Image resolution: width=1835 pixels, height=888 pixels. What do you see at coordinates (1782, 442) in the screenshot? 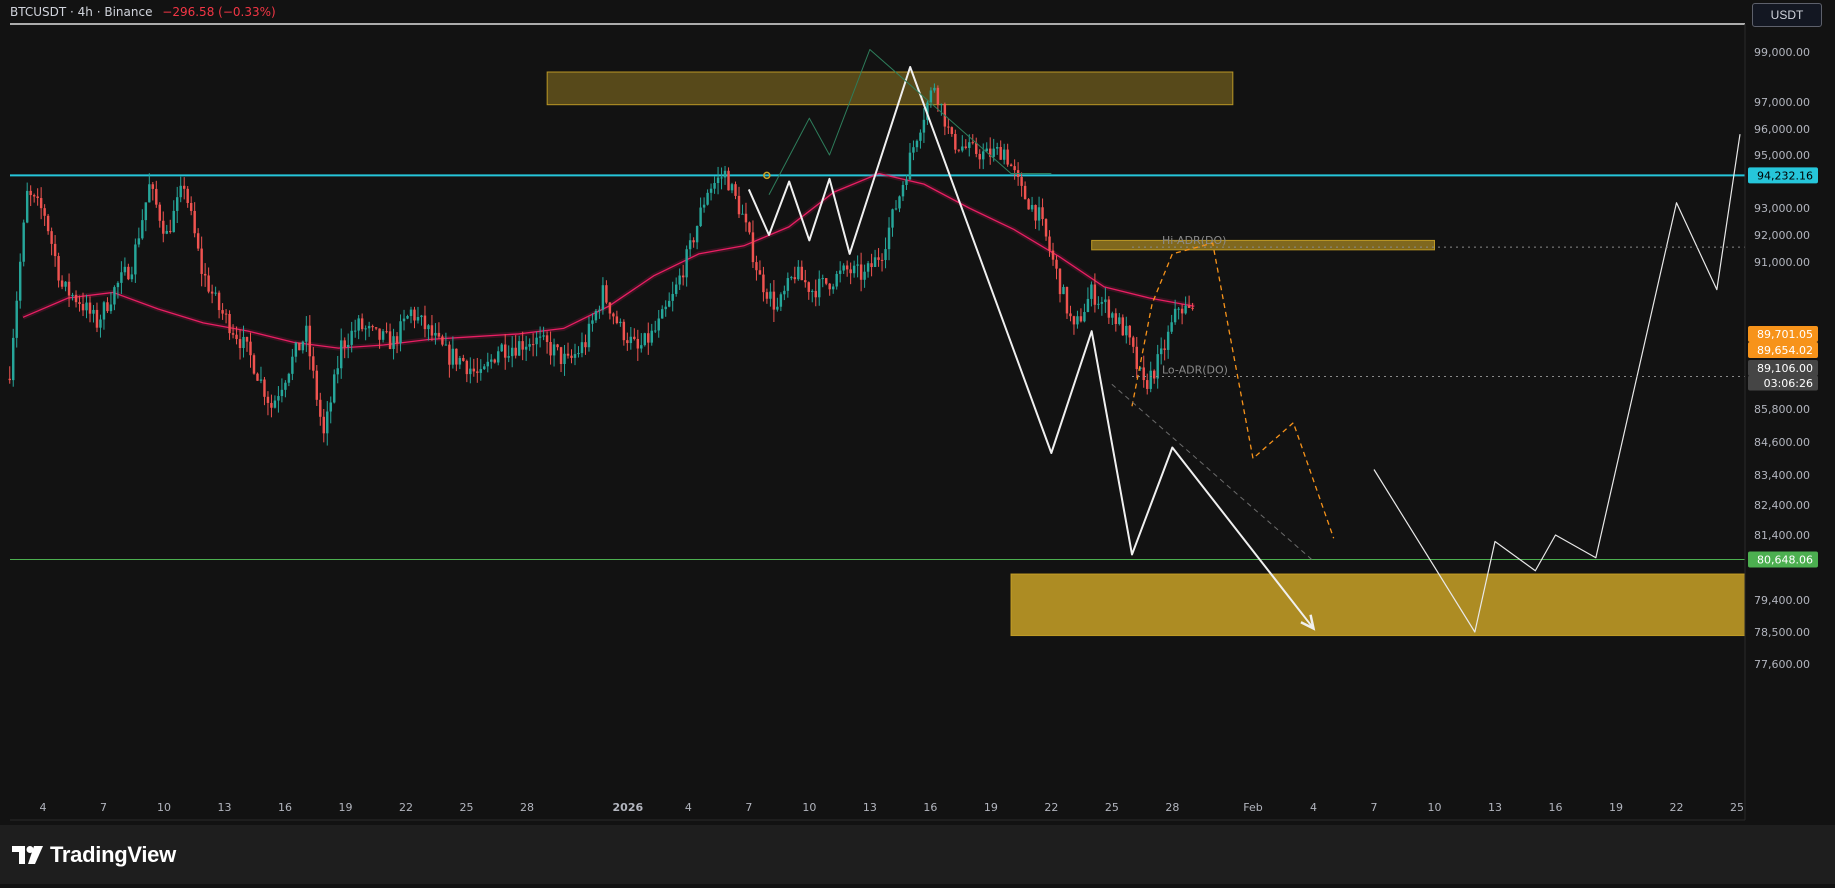
I see `price-tick-label: 84,600.00` at bounding box center [1782, 442].